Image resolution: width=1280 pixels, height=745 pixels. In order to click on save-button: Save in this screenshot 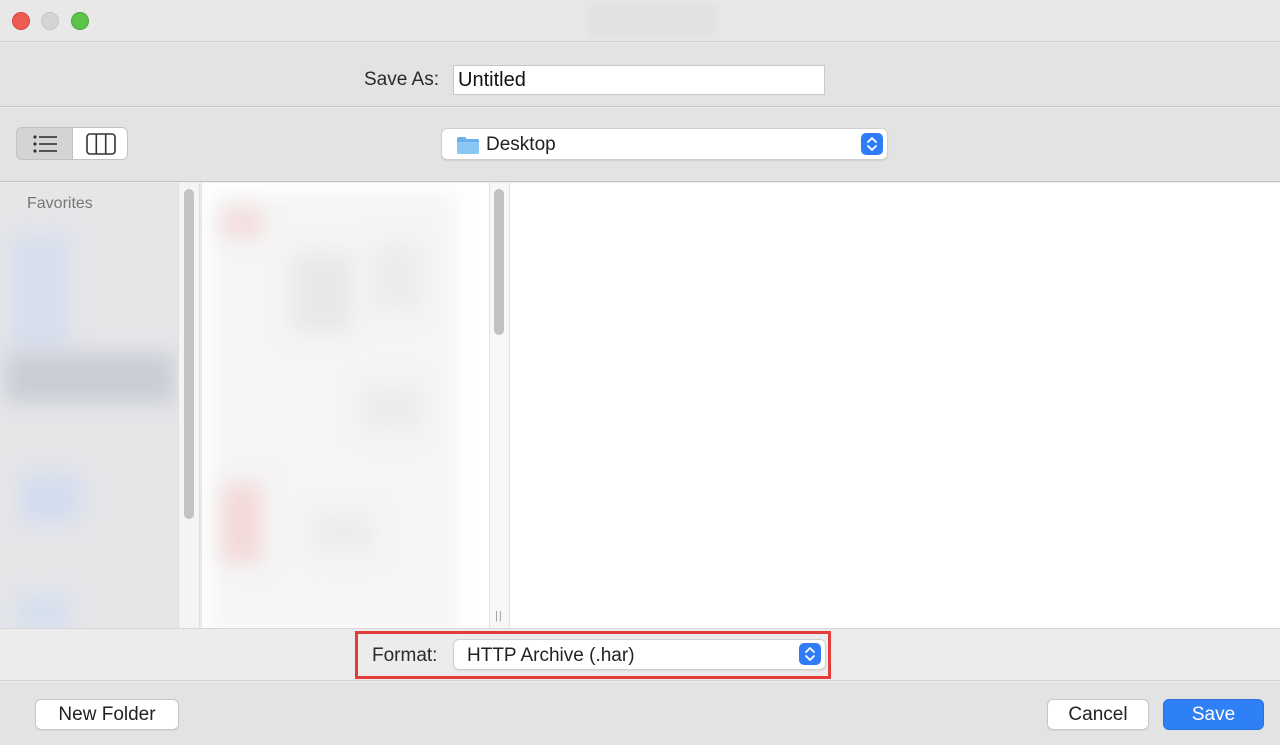, I will do `click(1213, 714)`.